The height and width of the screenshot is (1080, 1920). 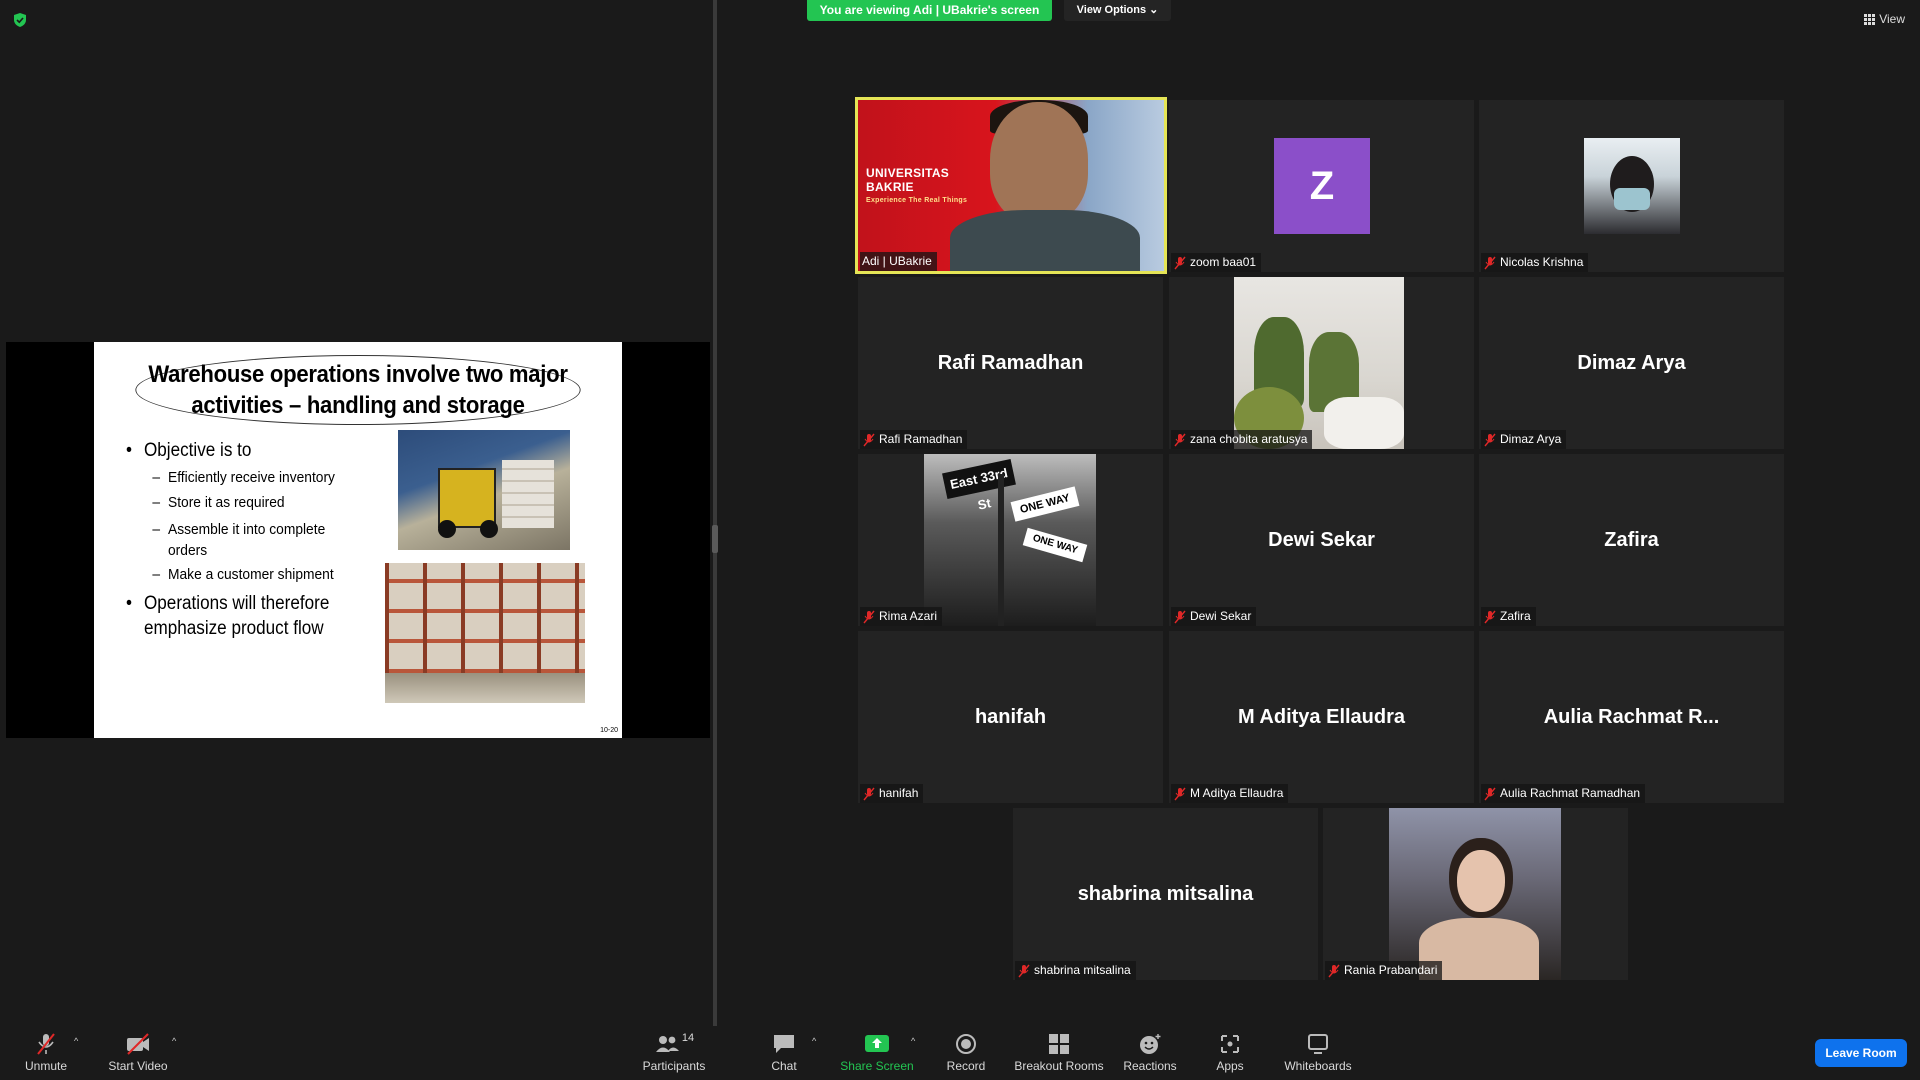 I want to click on security-shield-icon, so click(x=20, y=20).